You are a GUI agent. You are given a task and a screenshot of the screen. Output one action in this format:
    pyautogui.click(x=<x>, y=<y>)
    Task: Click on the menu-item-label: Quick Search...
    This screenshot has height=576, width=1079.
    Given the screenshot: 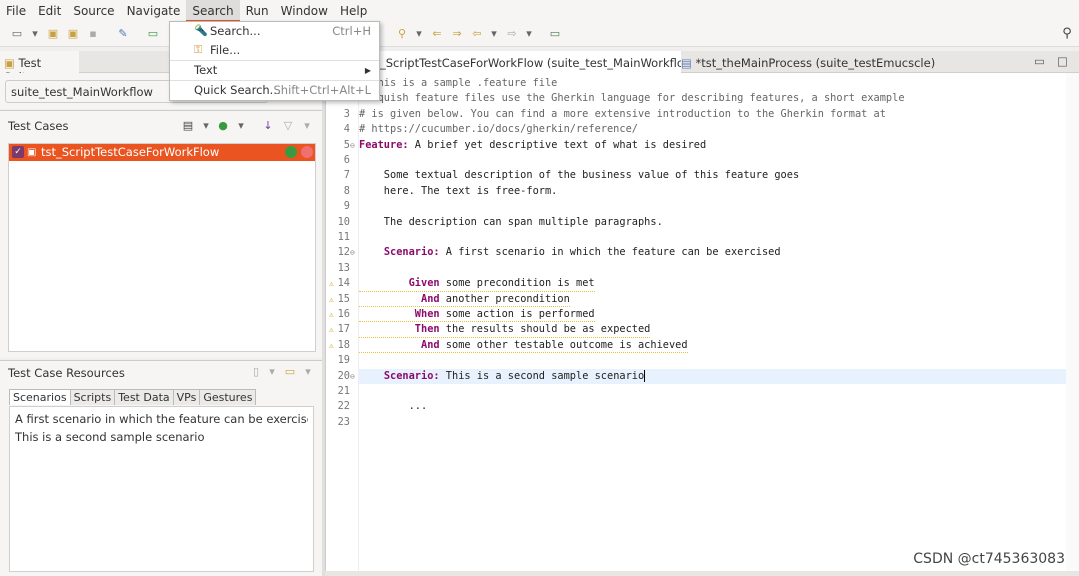 What is the action you would take?
    pyautogui.click(x=237, y=90)
    